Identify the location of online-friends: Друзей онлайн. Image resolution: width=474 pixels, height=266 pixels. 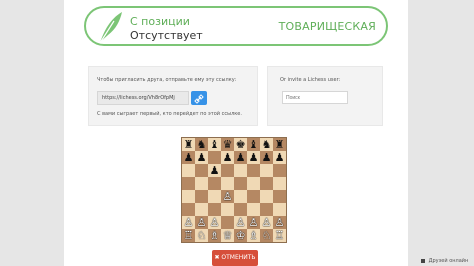
(444, 261).